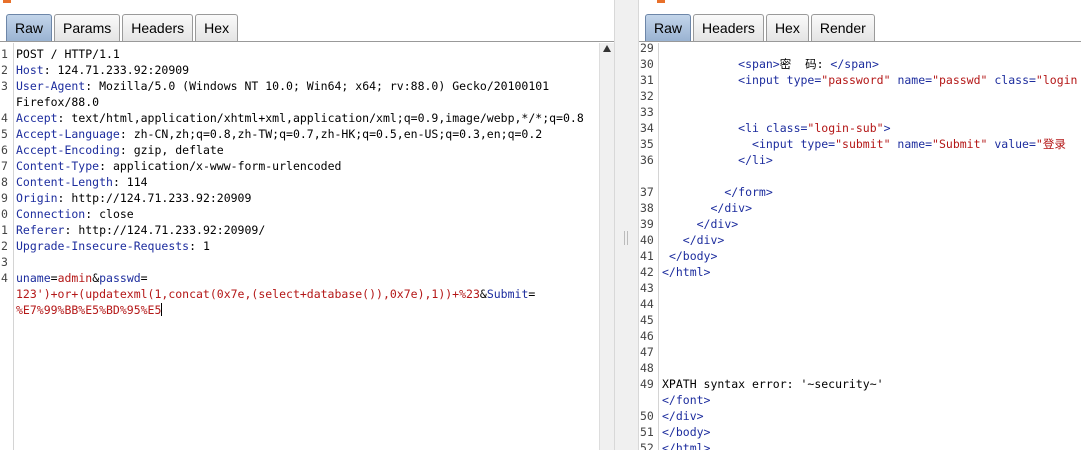 The height and width of the screenshot is (450, 1081). I want to click on request-code-line: Connection: close, so click(307, 214).